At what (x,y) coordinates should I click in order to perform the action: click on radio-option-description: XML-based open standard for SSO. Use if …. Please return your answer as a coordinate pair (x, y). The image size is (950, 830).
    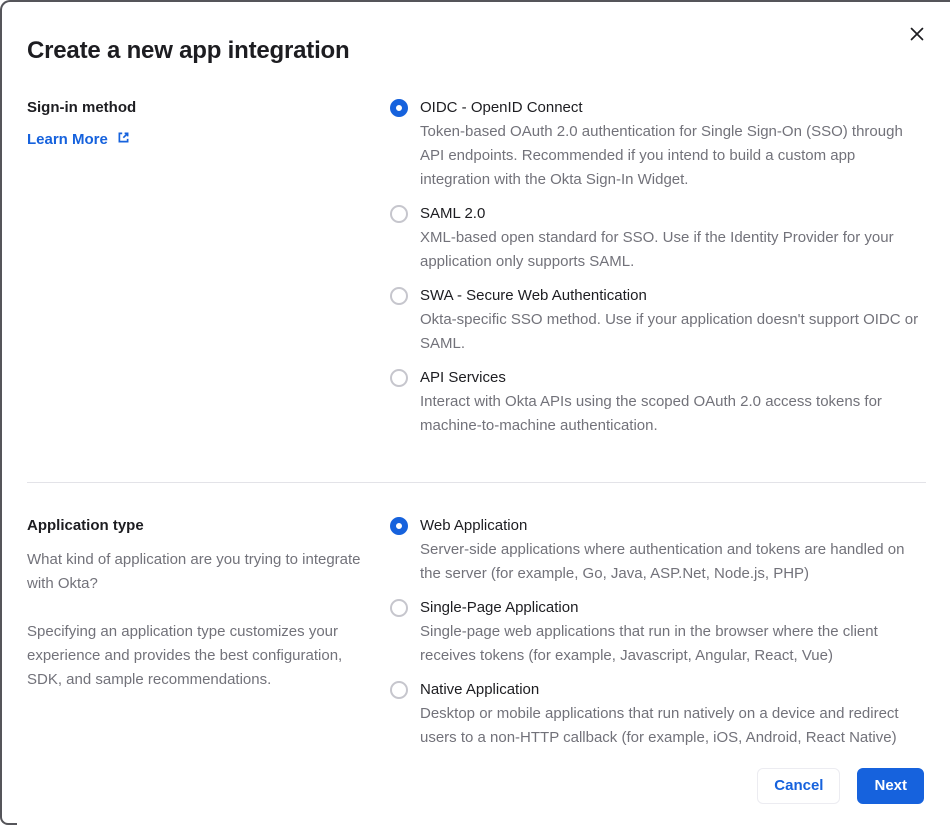
    Looking at the image, I should click on (657, 249).